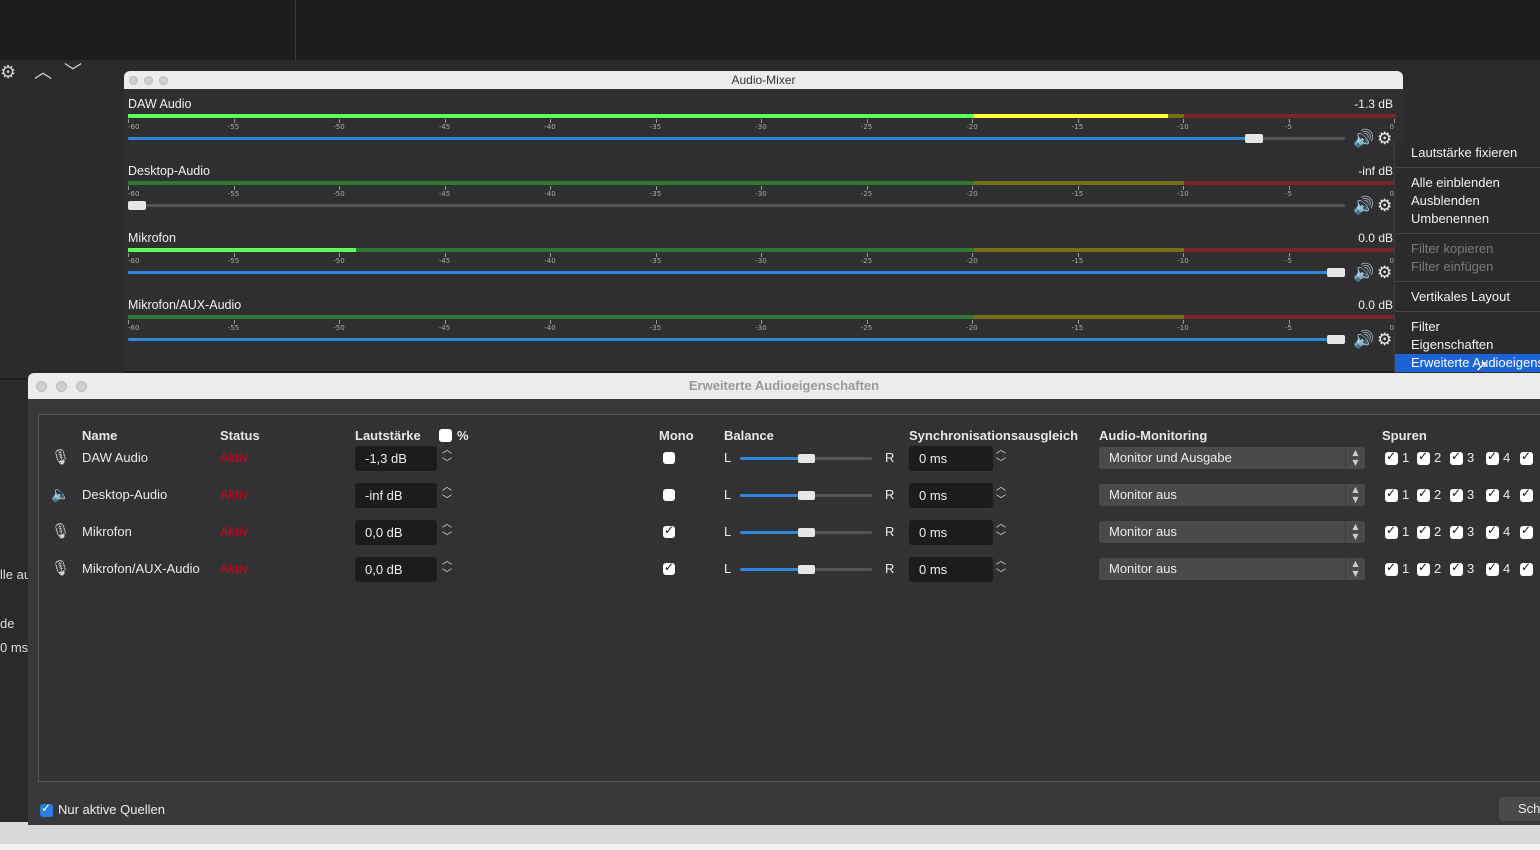 The image size is (1540, 850). What do you see at coordinates (73, 73) in the screenshot?
I see `chevron-down-icon: ﹀` at bounding box center [73, 73].